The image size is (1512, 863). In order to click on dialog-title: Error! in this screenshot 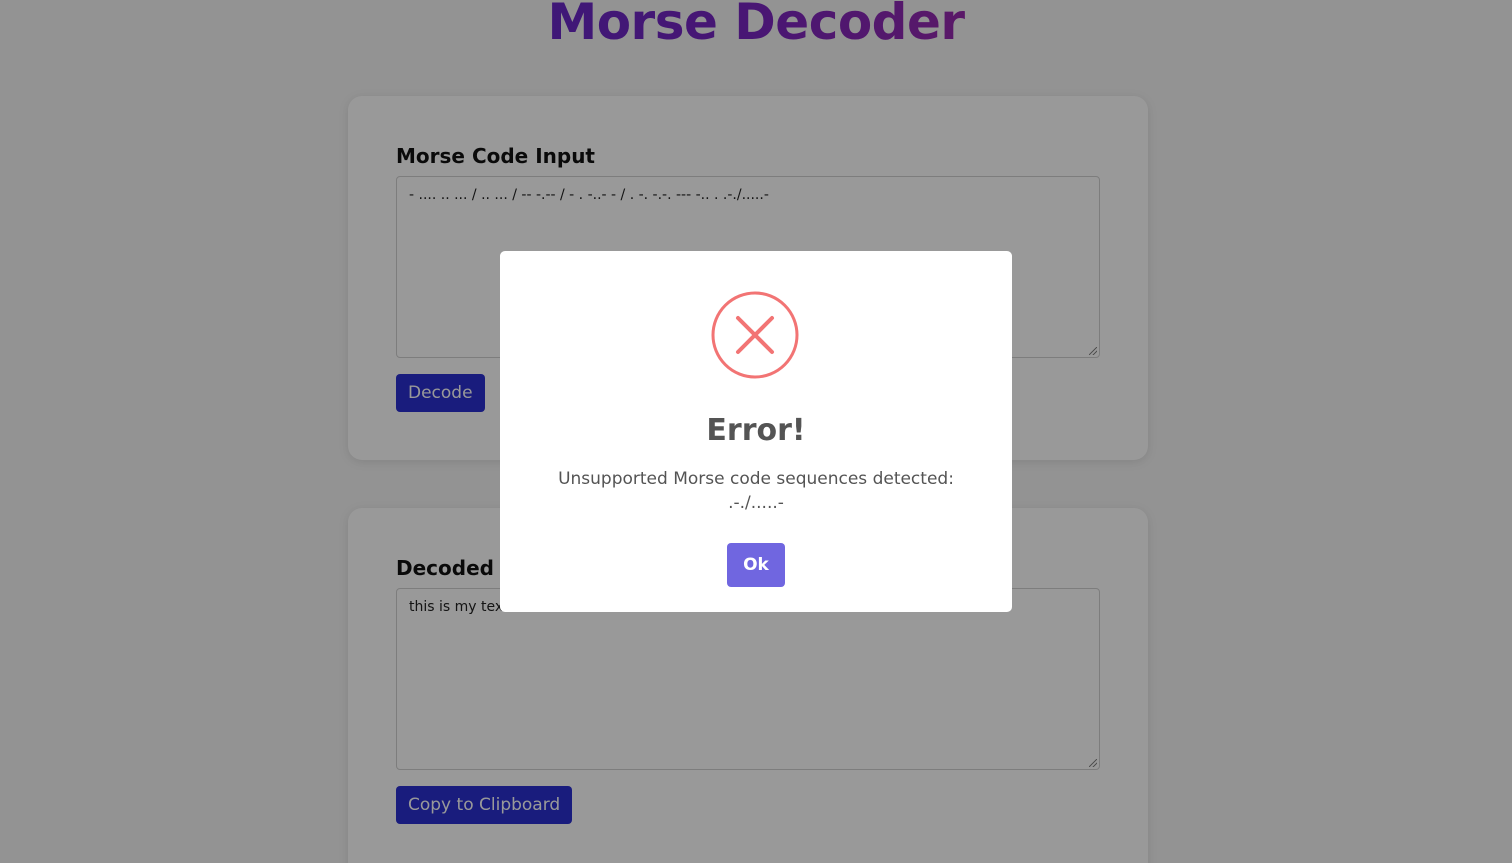, I will do `click(756, 430)`.